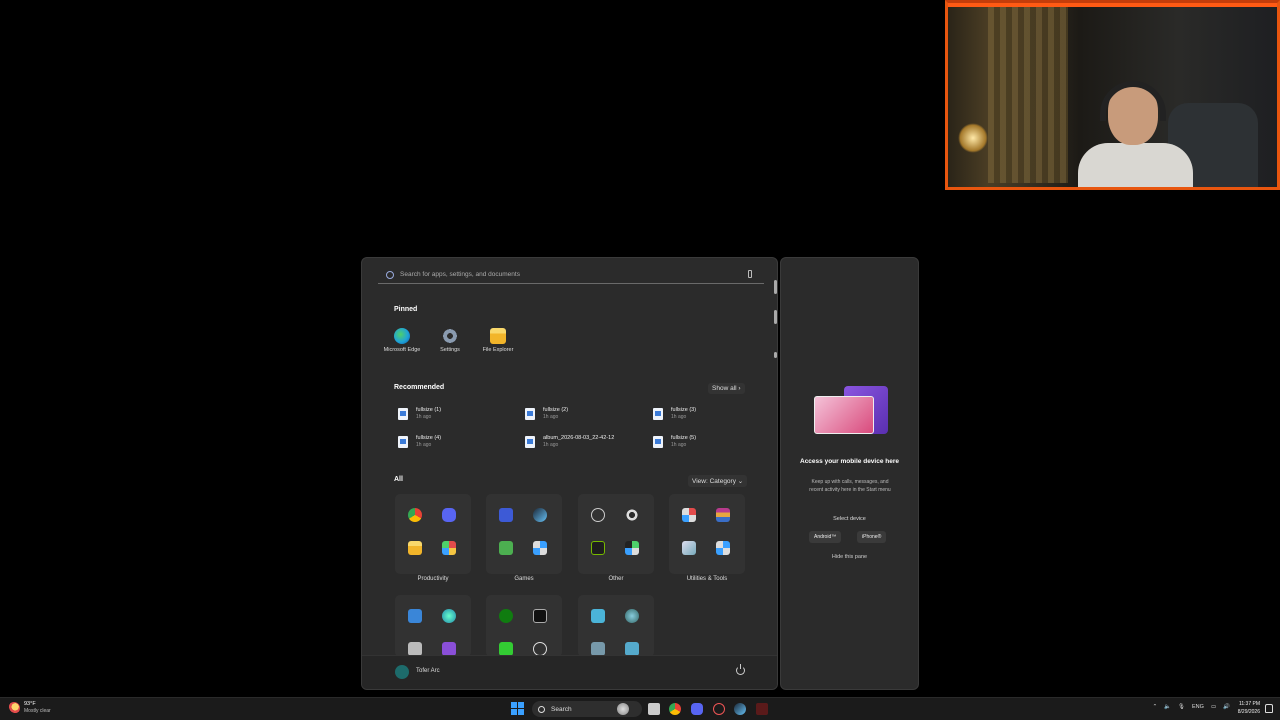  Describe the element at coordinates (713, 414) in the screenshot. I see `recommended-item: fullsize (3) 1h ago` at that location.